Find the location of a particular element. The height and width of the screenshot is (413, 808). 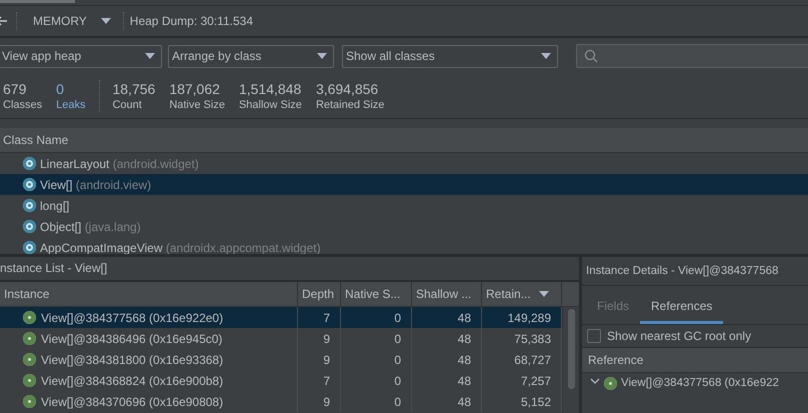

checkbox-label: Show nearest GC root only is located at coordinates (679, 336).